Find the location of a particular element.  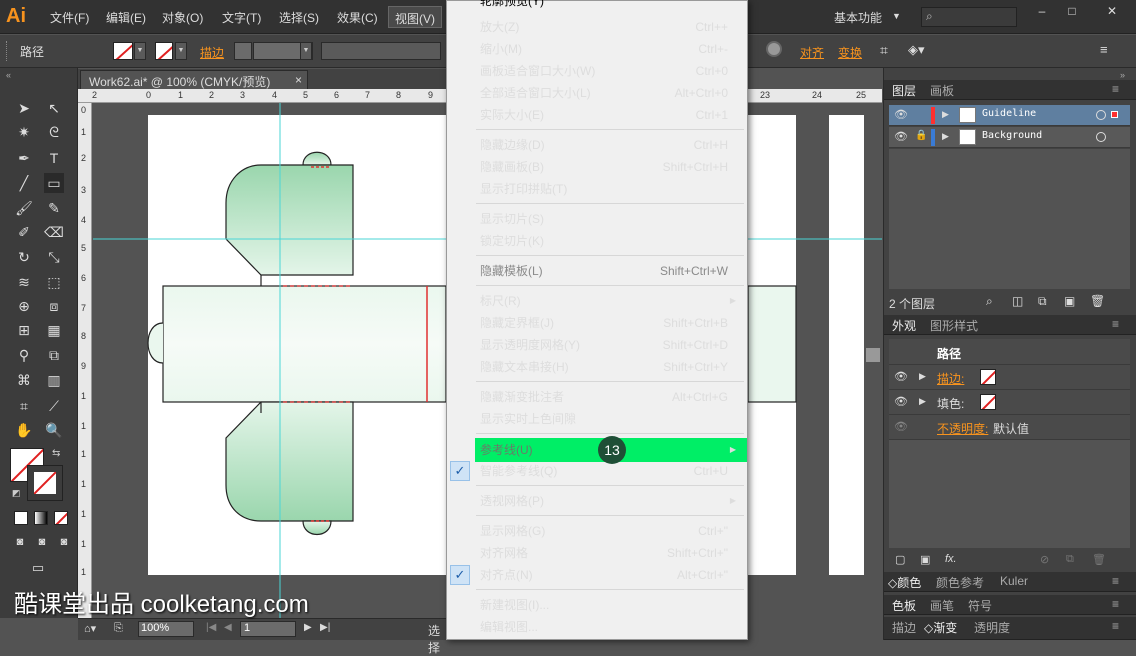

trash-icon: 🗑 is located at coordinates (1097, 301).